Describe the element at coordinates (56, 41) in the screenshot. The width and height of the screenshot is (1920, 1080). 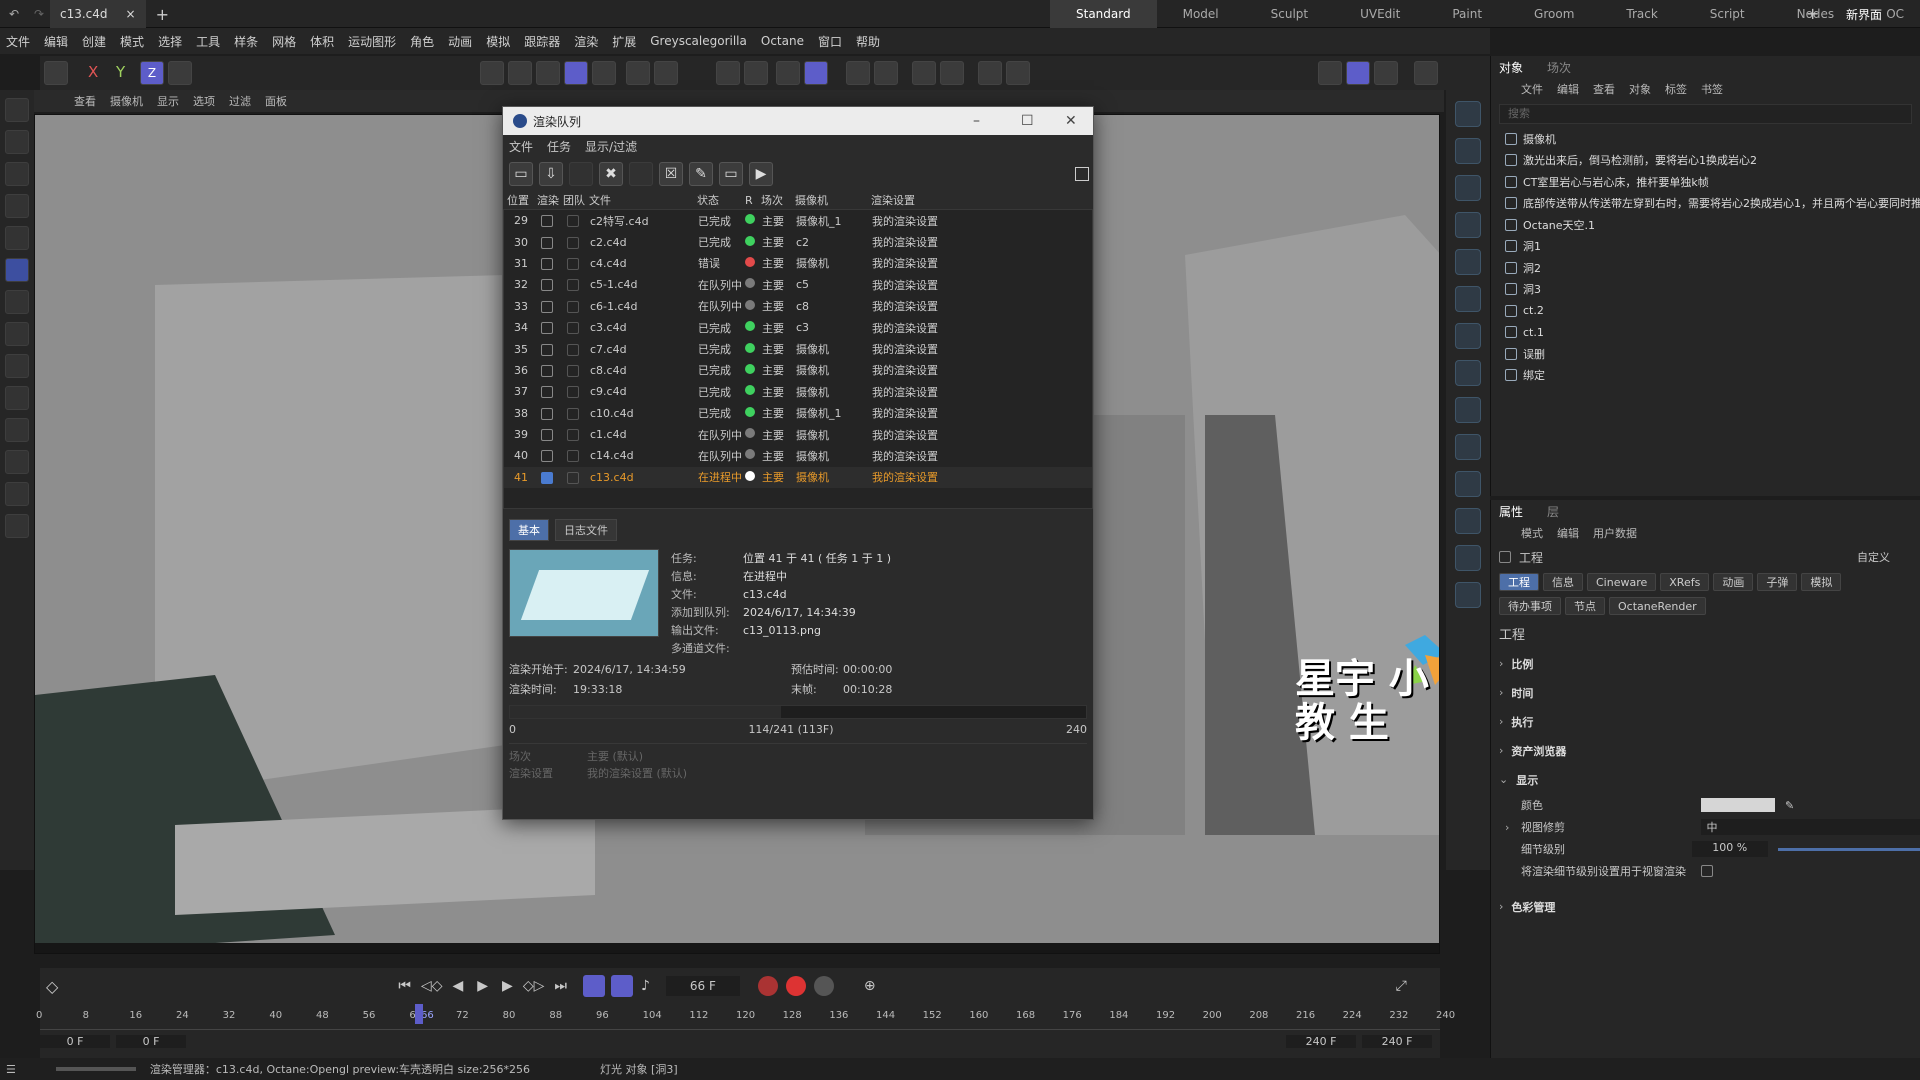
I see `menu-item: 编辑` at that location.